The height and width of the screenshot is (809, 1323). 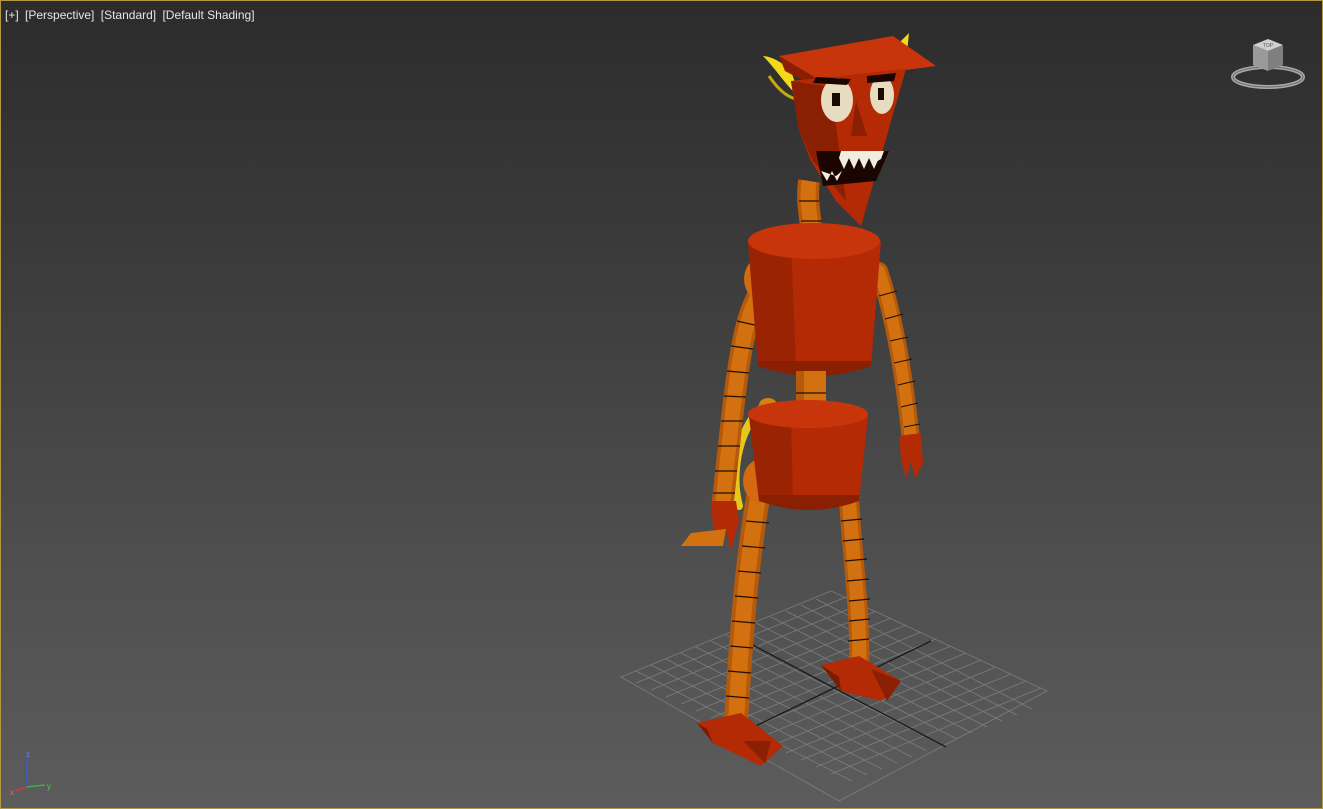 What do you see at coordinates (1268, 65) in the screenshot?
I see `viewcube-icon: TOP` at bounding box center [1268, 65].